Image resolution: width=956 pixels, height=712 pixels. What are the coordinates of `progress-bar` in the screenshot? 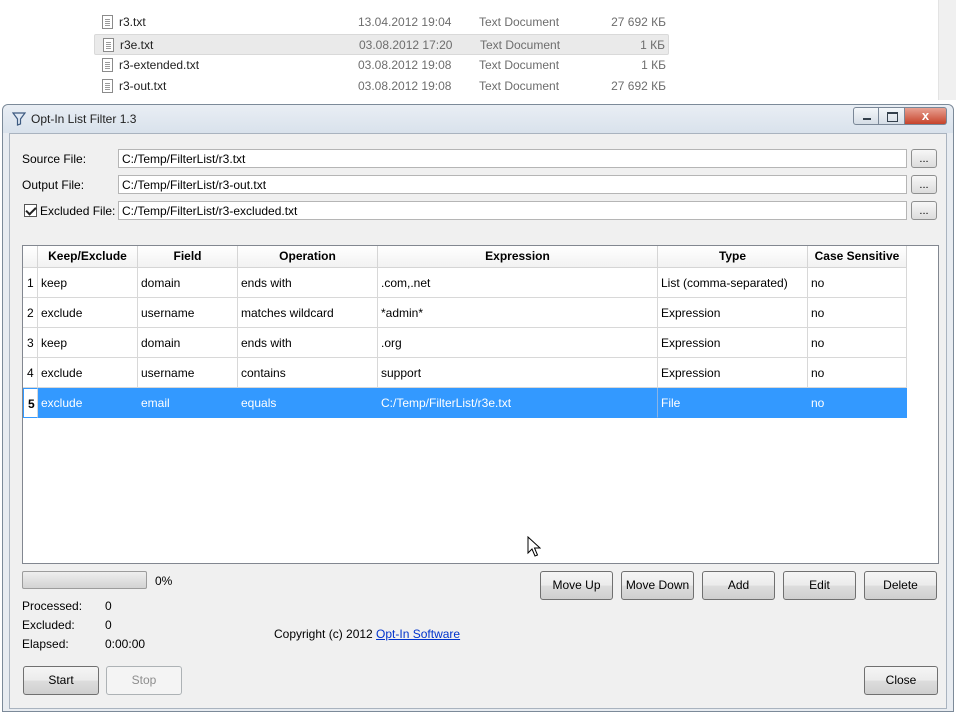 It's located at (84, 580).